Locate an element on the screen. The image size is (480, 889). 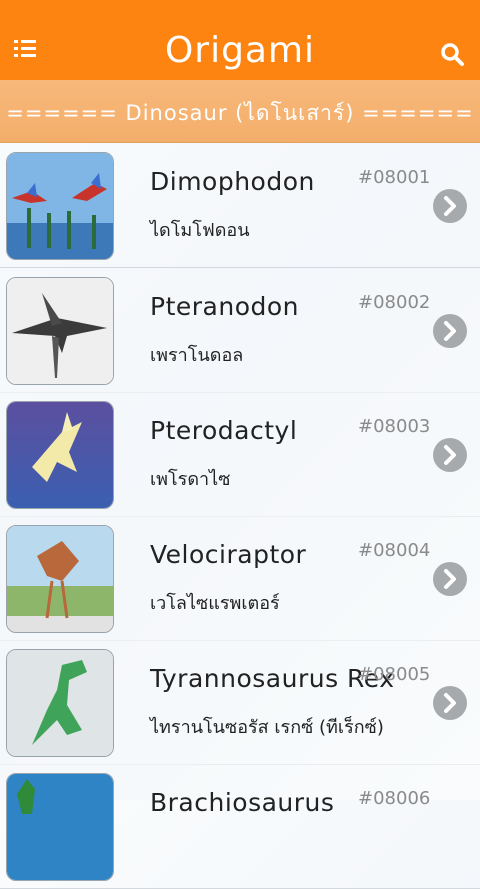
item-code: #08001 is located at coordinates (394, 177).